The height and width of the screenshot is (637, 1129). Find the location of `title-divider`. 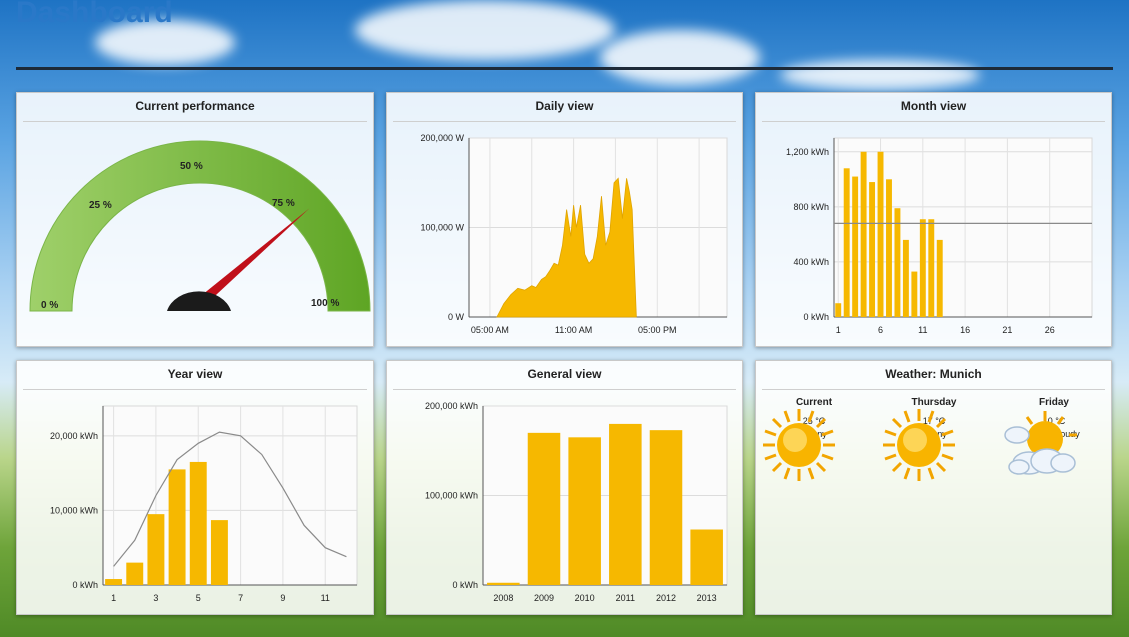

title-divider is located at coordinates (564, 68).